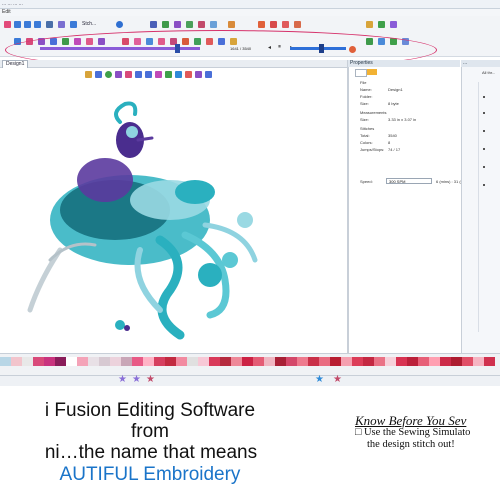 The image size is (500, 500). What do you see at coordinates (7, 24) in the screenshot?
I see `hoop-icon` at bounding box center [7, 24].